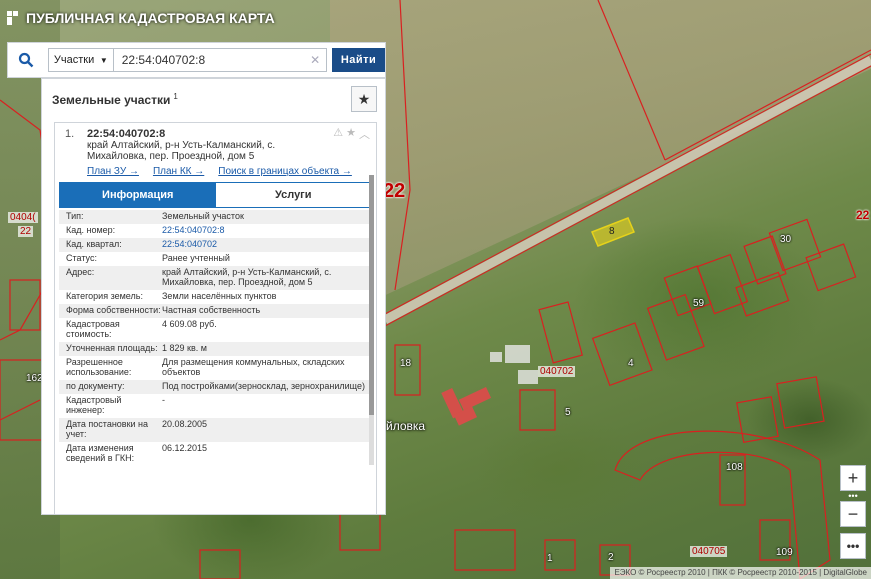 This screenshot has height=579, width=871. What do you see at coordinates (112, 348) in the screenshot?
I see `info-label: Уточненная площадь:` at bounding box center [112, 348].